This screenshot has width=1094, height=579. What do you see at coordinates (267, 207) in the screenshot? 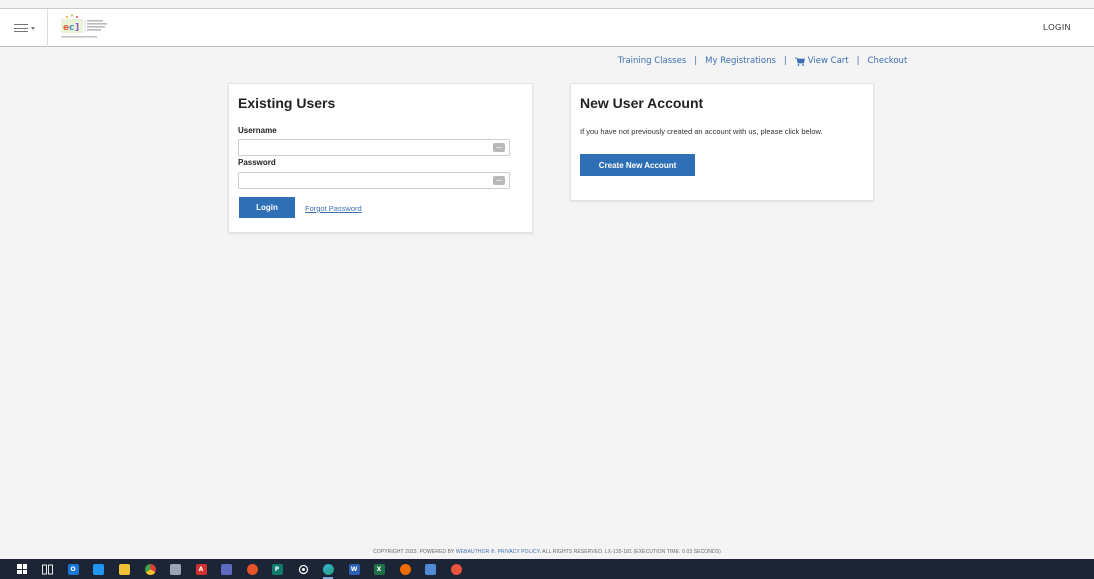
I see `login-button: Login` at bounding box center [267, 207].